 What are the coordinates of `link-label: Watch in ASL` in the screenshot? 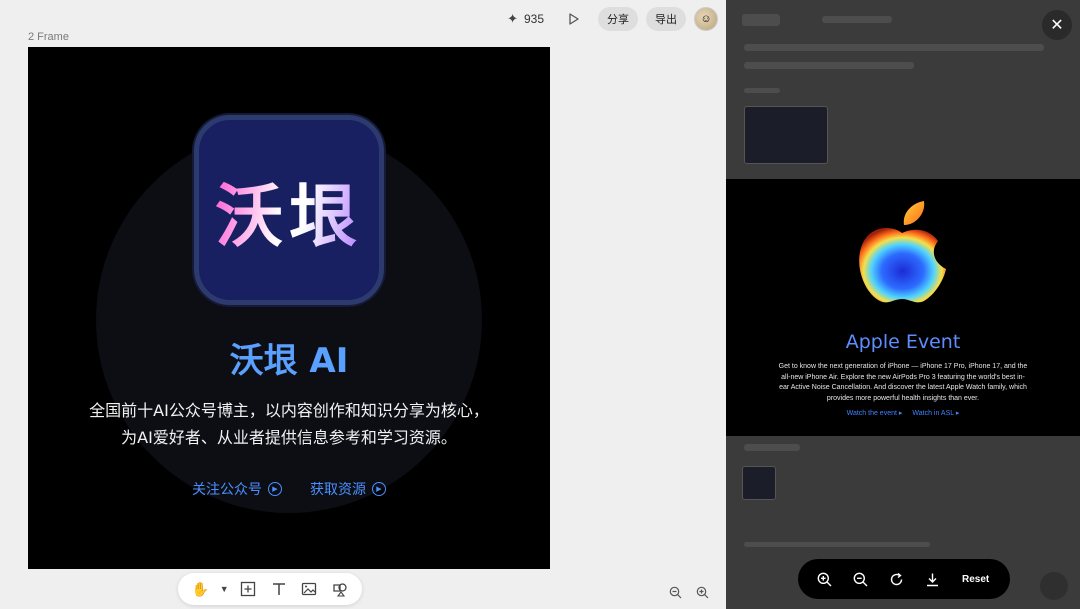 It's located at (933, 413).